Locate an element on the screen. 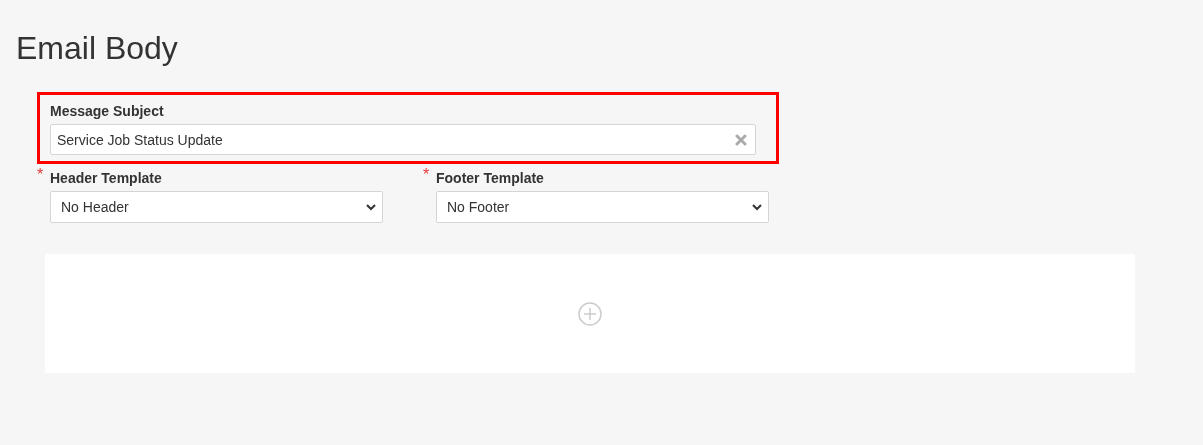  field-label: Header Template is located at coordinates (106, 178).